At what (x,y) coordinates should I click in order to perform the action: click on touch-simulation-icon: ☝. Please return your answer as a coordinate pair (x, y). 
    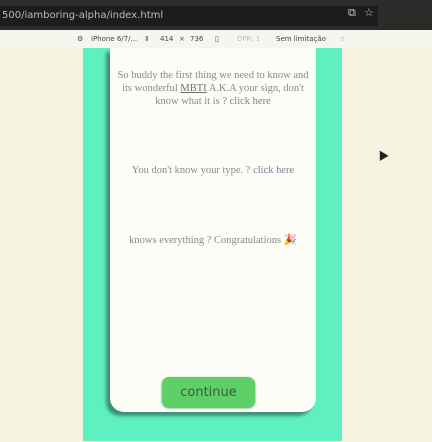
    Looking at the image, I should click on (342, 39).